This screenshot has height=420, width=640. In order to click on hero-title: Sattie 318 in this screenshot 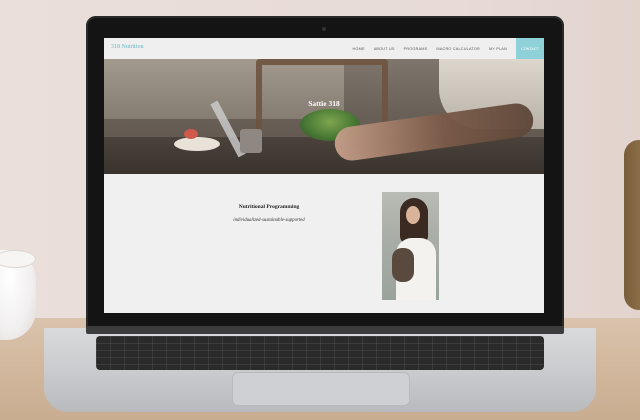, I will do `click(324, 103)`.